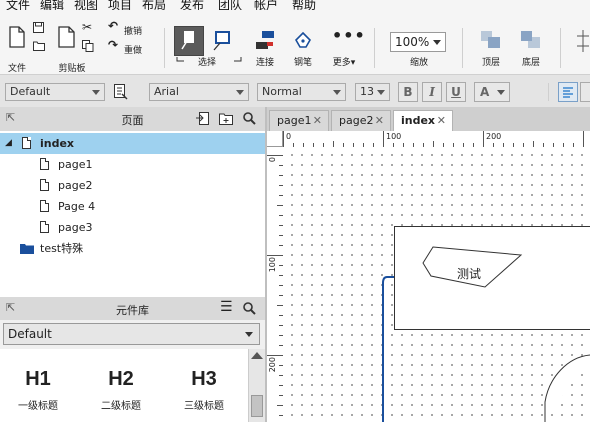  What do you see at coordinates (531, 49) in the screenshot?
I see `send-to-back-button: 底层` at bounding box center [531, 49].